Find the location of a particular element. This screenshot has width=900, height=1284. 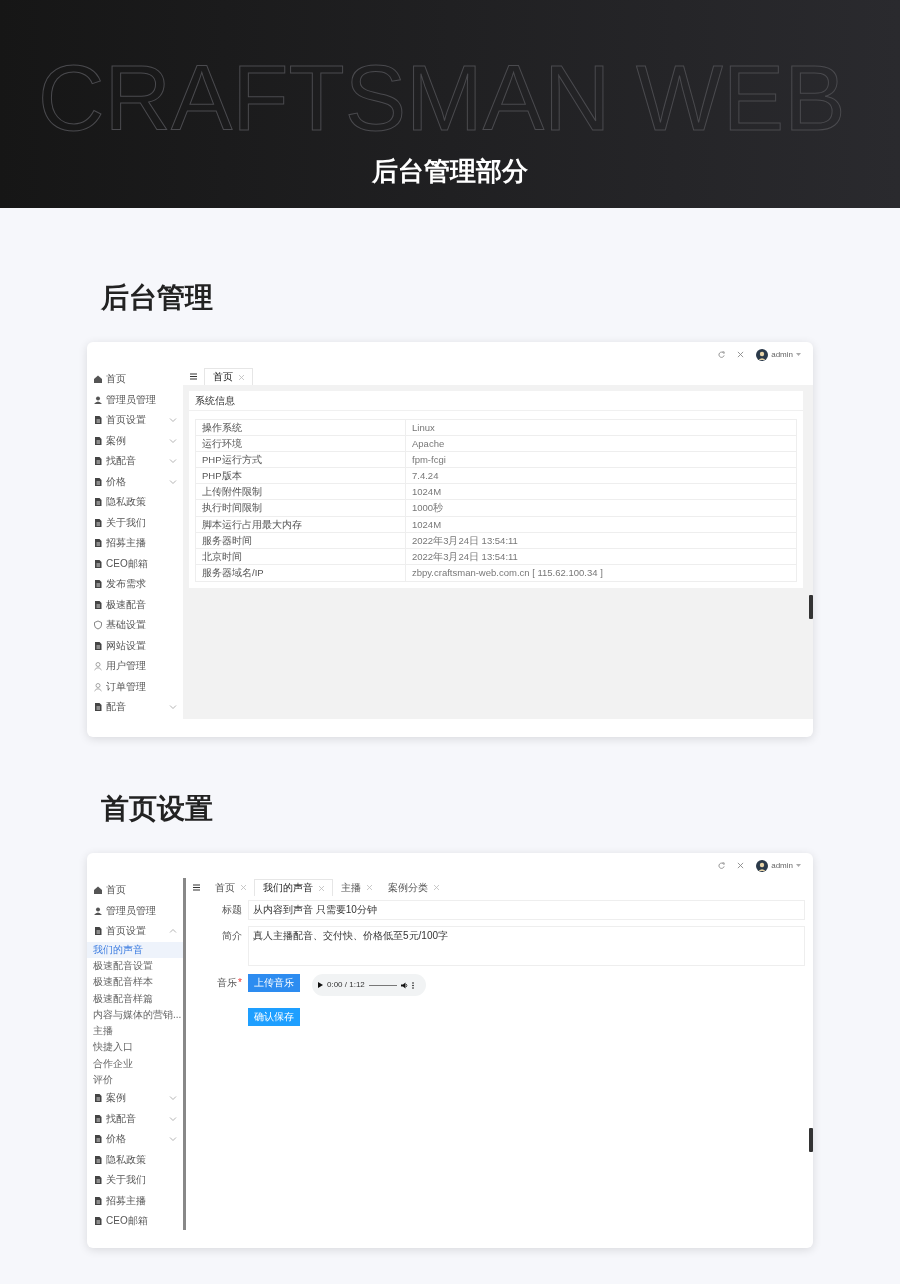

shield-icon is located at coordinates (98, 625).